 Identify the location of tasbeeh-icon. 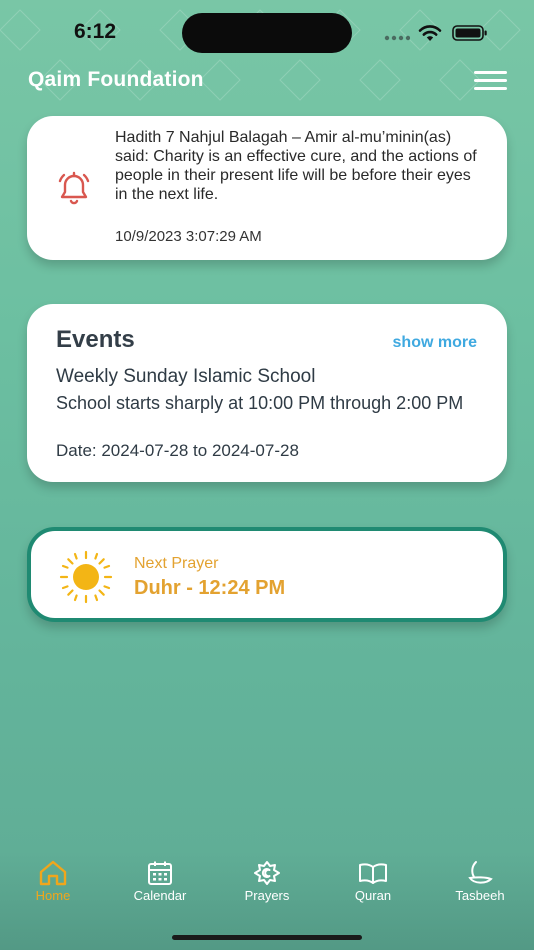
(480, 872).